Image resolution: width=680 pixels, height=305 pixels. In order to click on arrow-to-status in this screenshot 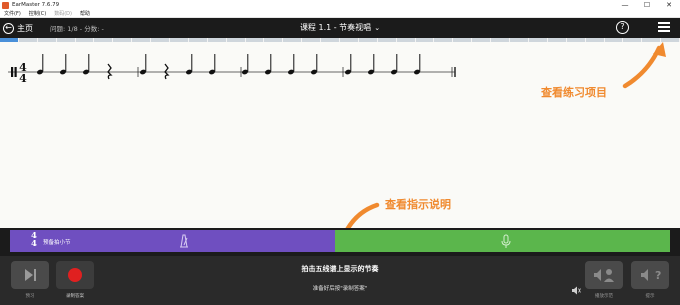, I will do `click(362, 215)`.